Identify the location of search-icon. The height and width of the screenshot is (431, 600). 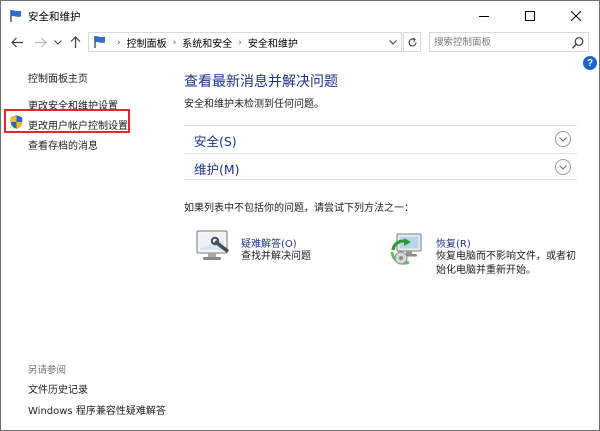
(578, 43).